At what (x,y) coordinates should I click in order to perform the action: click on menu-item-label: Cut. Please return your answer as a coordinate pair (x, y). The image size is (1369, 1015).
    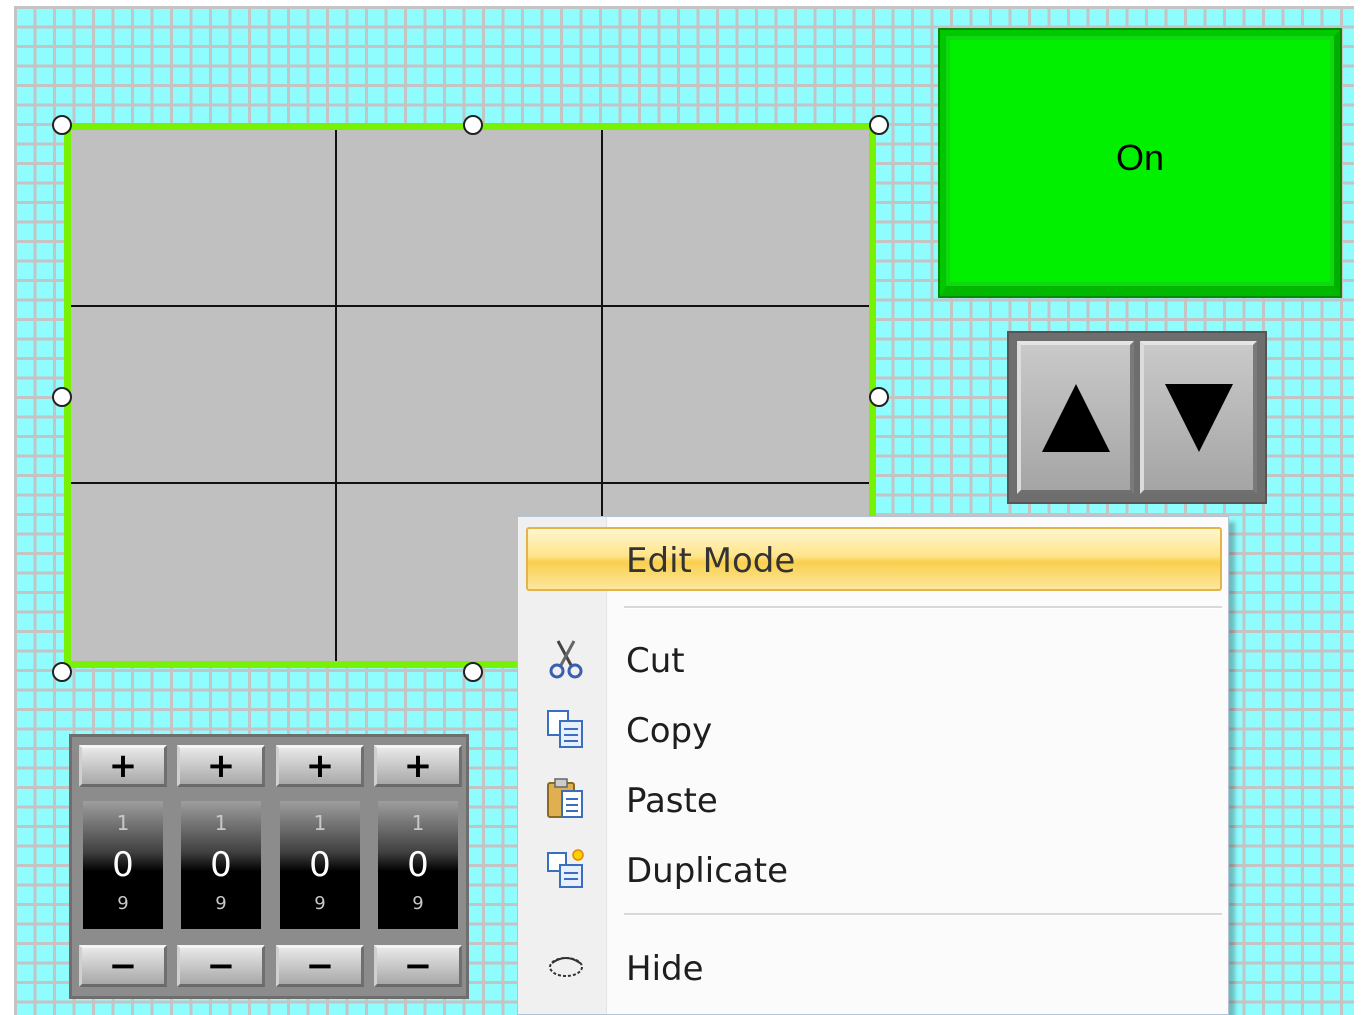
    Looking at the image, I should click on (655, 661).